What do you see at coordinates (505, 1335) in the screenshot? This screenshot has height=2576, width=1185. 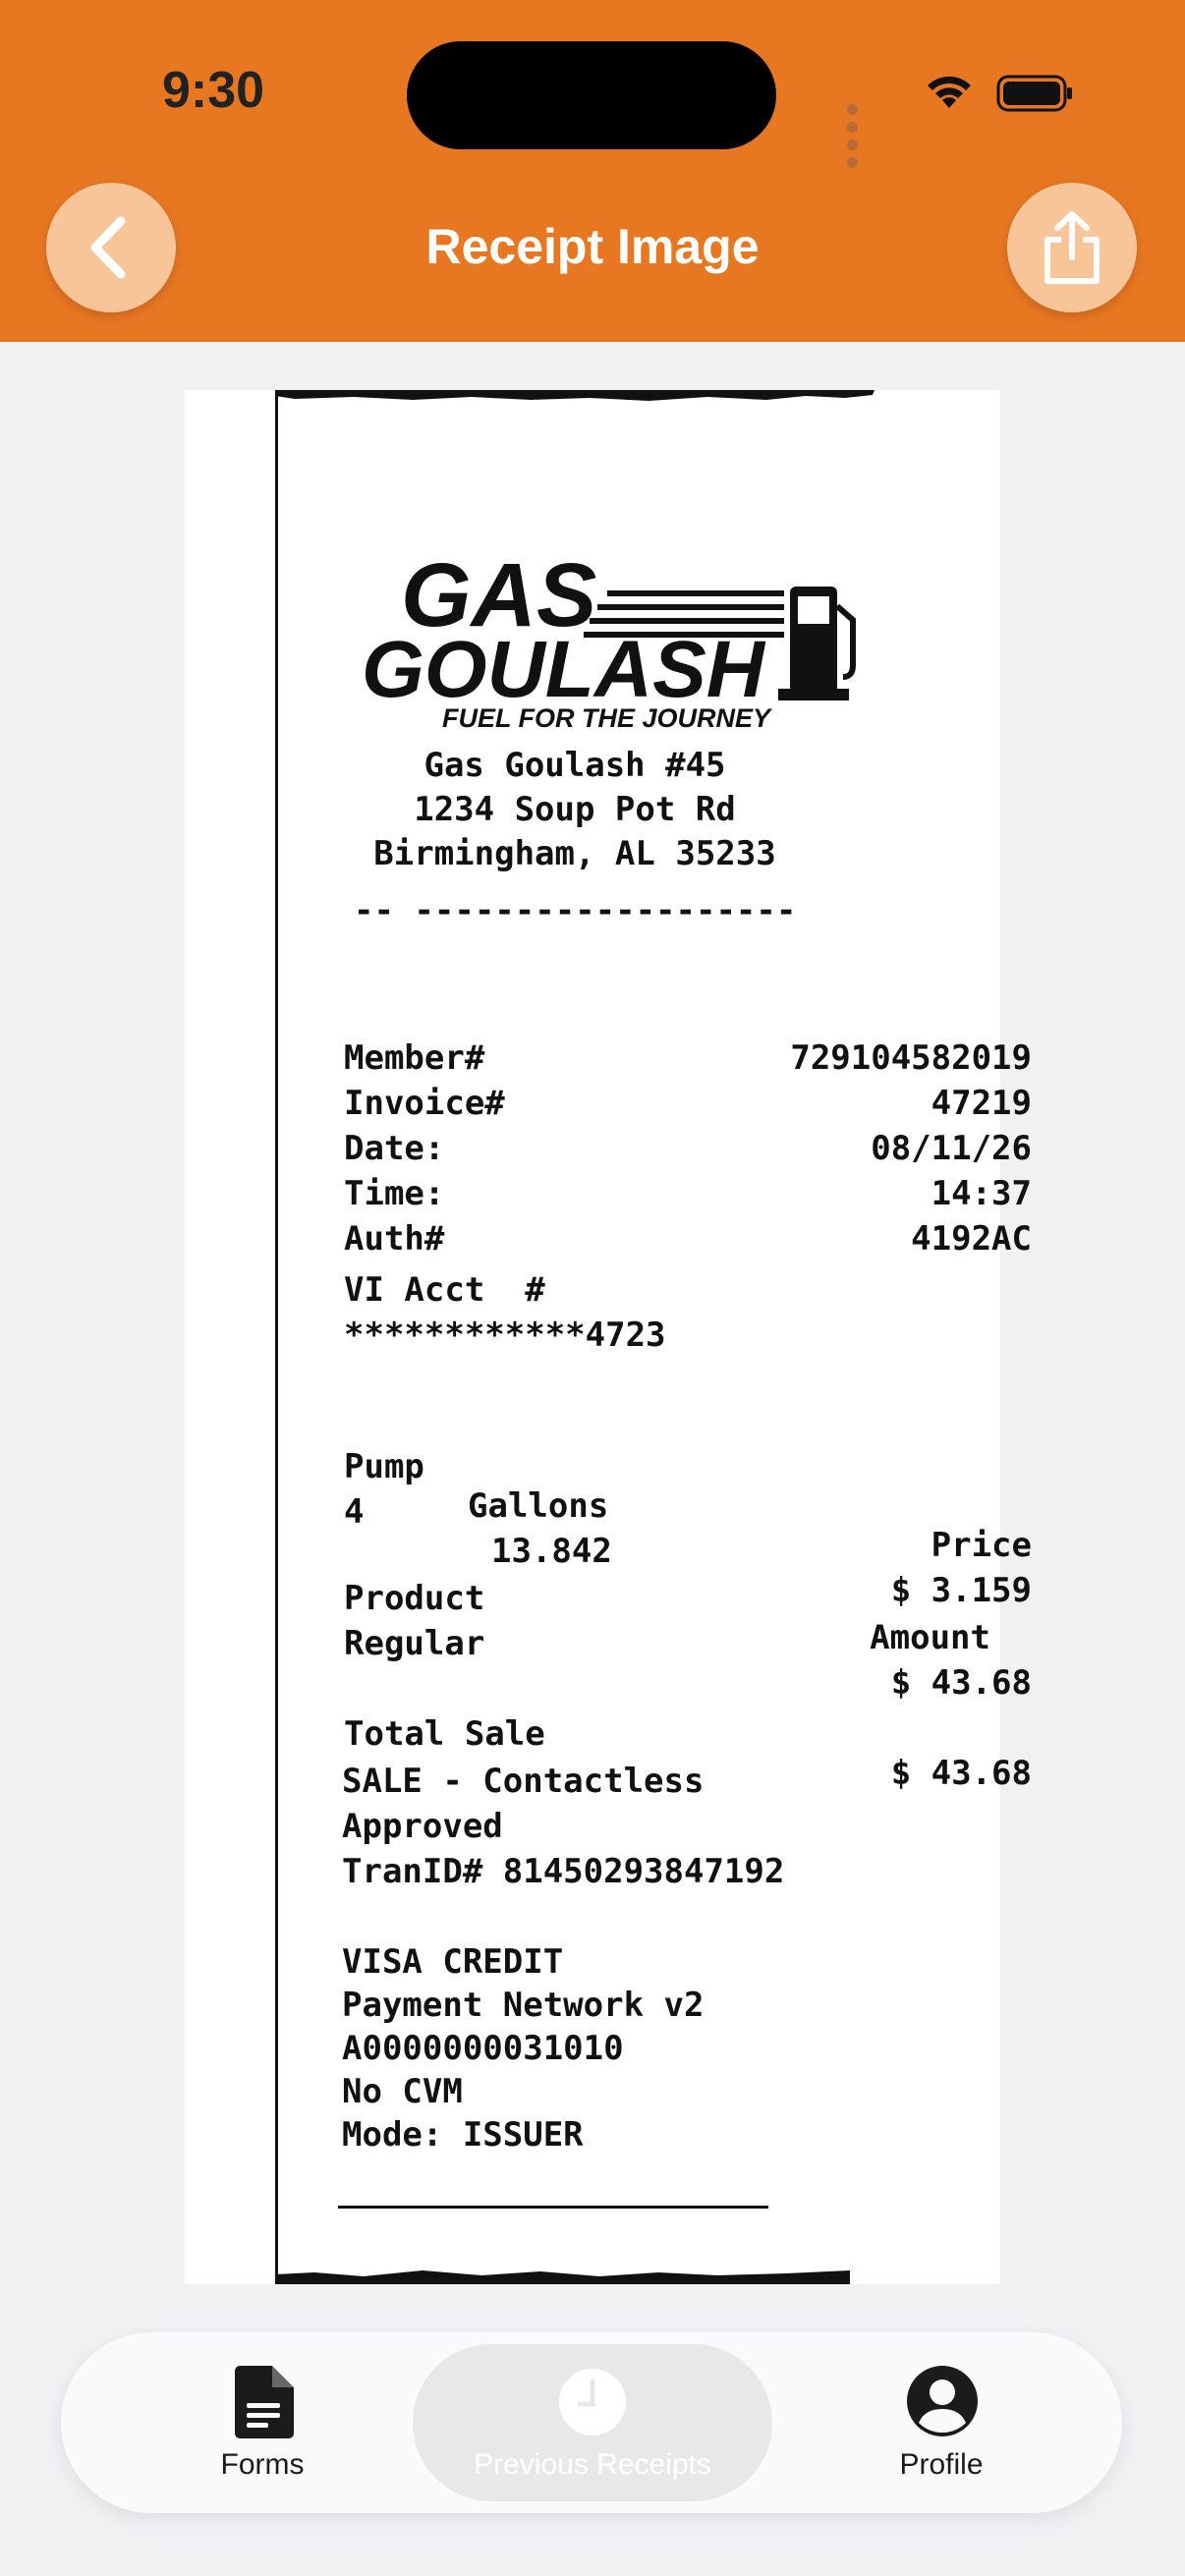 I see `acct-number: ************4723` at bounding box center [505, 1335].